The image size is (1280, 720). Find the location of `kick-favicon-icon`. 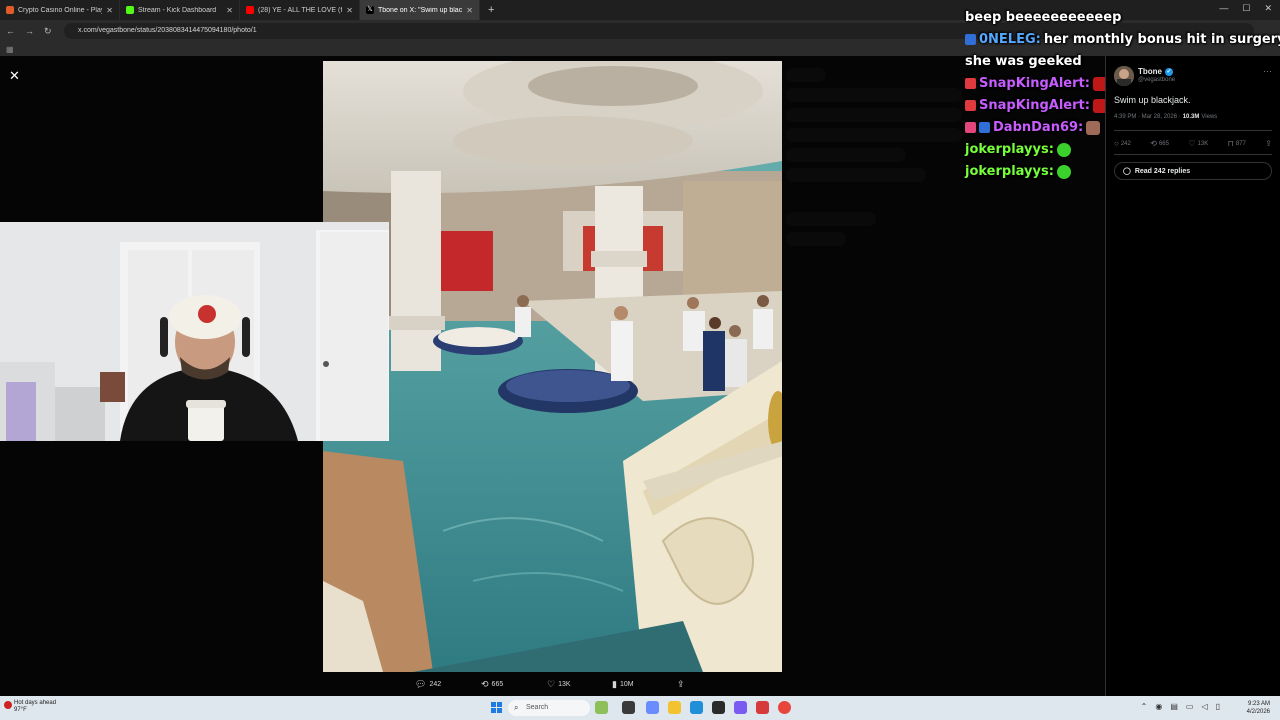

kick-favicon-icon is located at coordinates (130, 10).